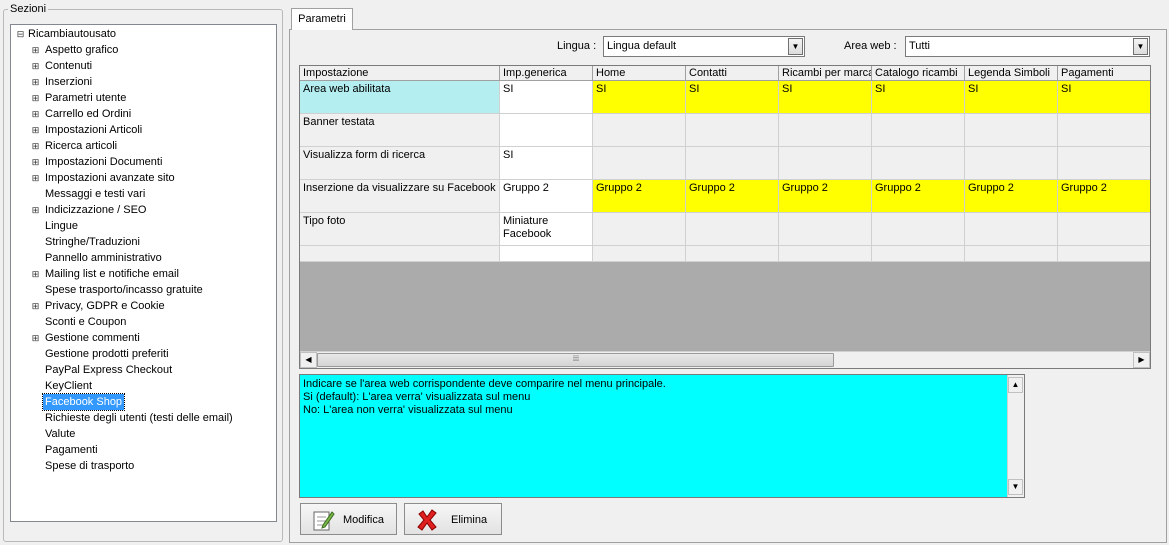  I want to click on tree-item: ⊞ Impostazioni avanzate sito, so click(143, 178).